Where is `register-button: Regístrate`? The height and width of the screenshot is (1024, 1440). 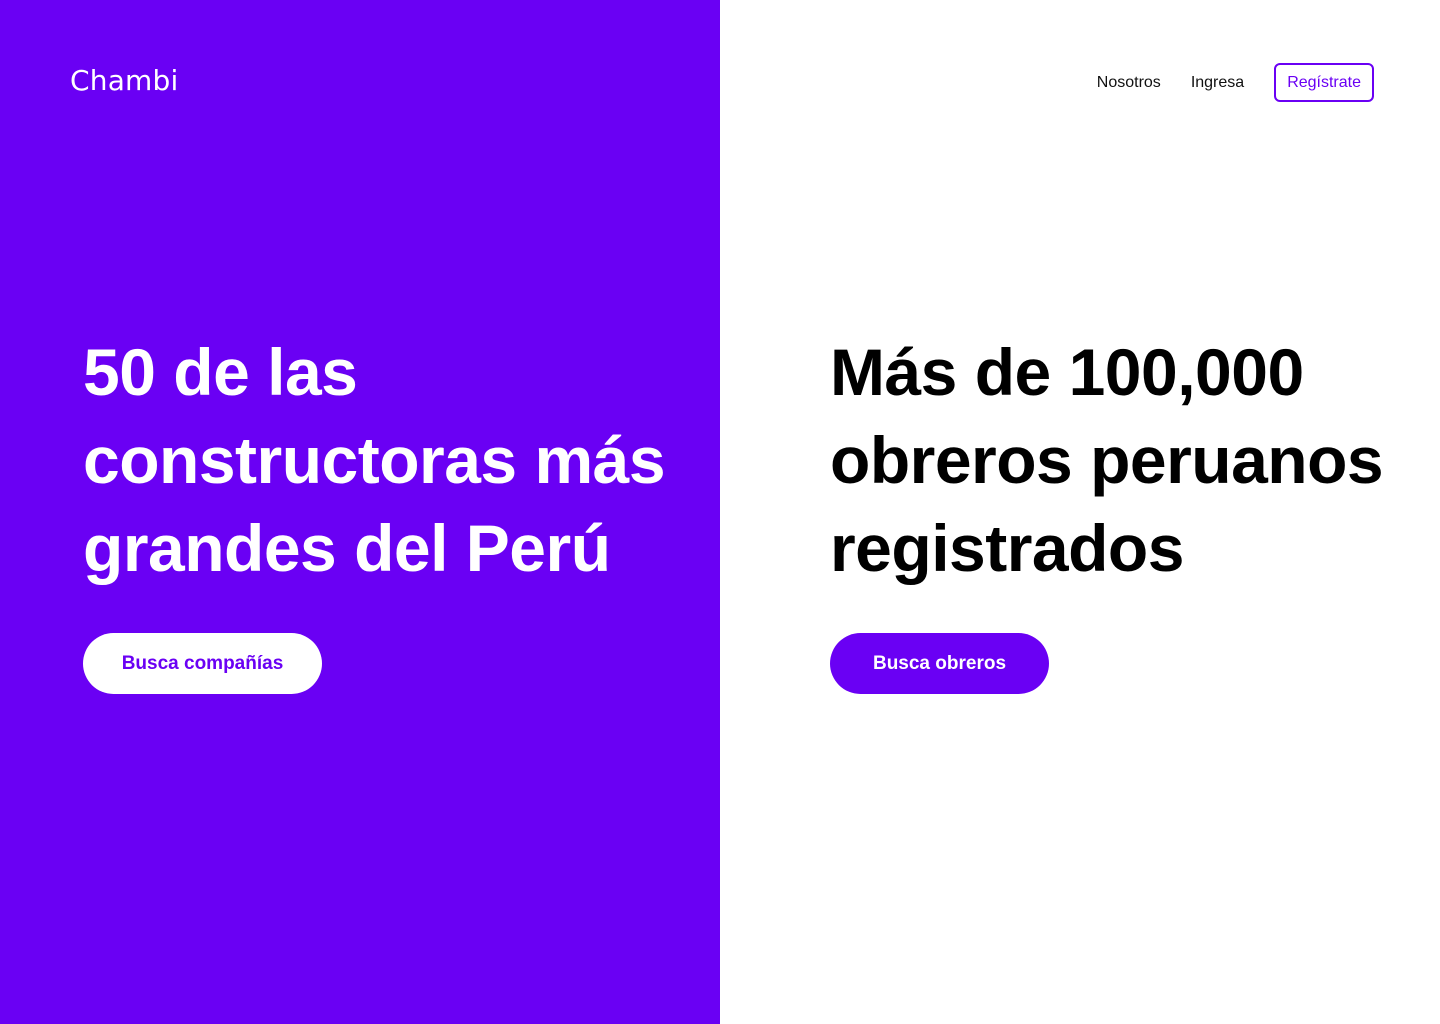
register-button: Regístrate is located at coordinates (1324, 82).